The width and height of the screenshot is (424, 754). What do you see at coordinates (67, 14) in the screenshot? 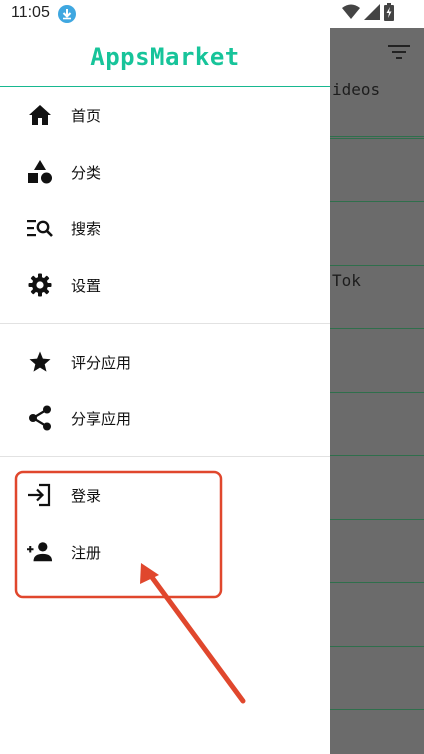
I see `download-icon` at bounding box center [67, 14].